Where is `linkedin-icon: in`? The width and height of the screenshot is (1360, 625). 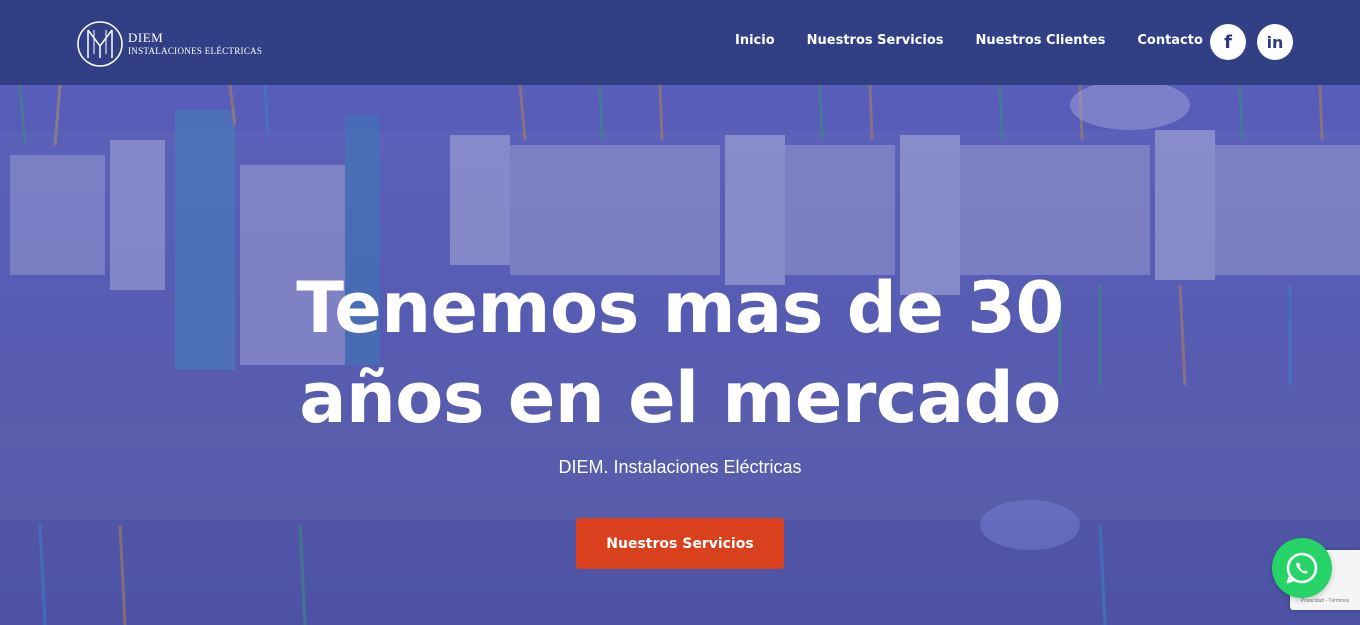 linkedin-icon: in is located at coordinates (1275, 42).